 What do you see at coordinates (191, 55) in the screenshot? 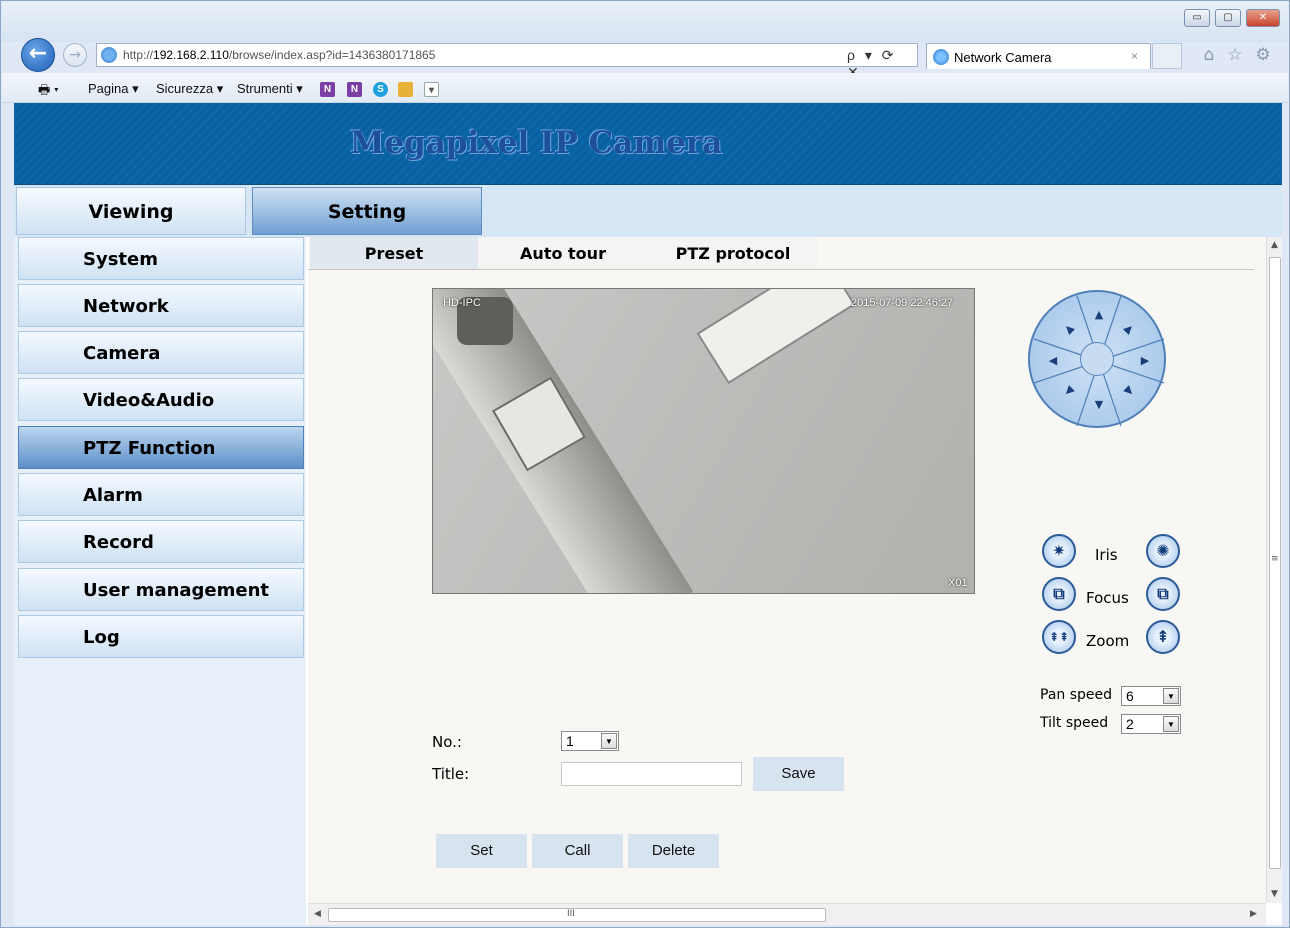
I see `url-host: 192.168.2.110` at bounding box center [191, 55].